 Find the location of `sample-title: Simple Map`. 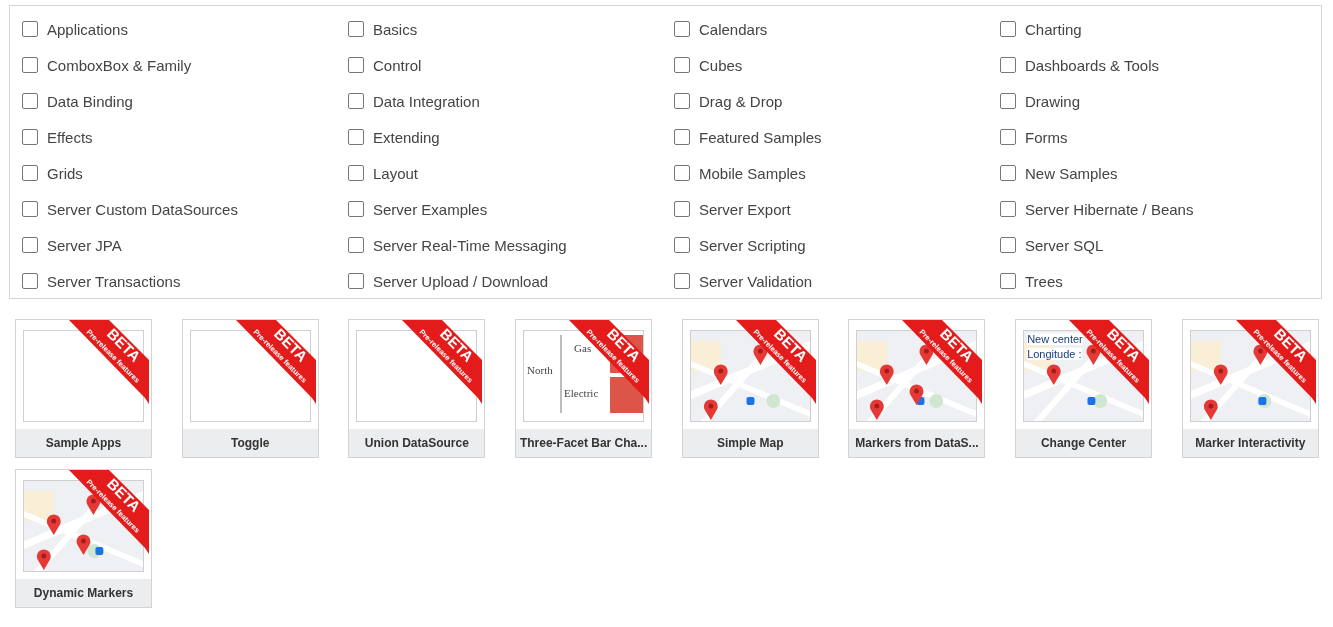

sample-title: Simple Map is located at coordinates (750, 443).